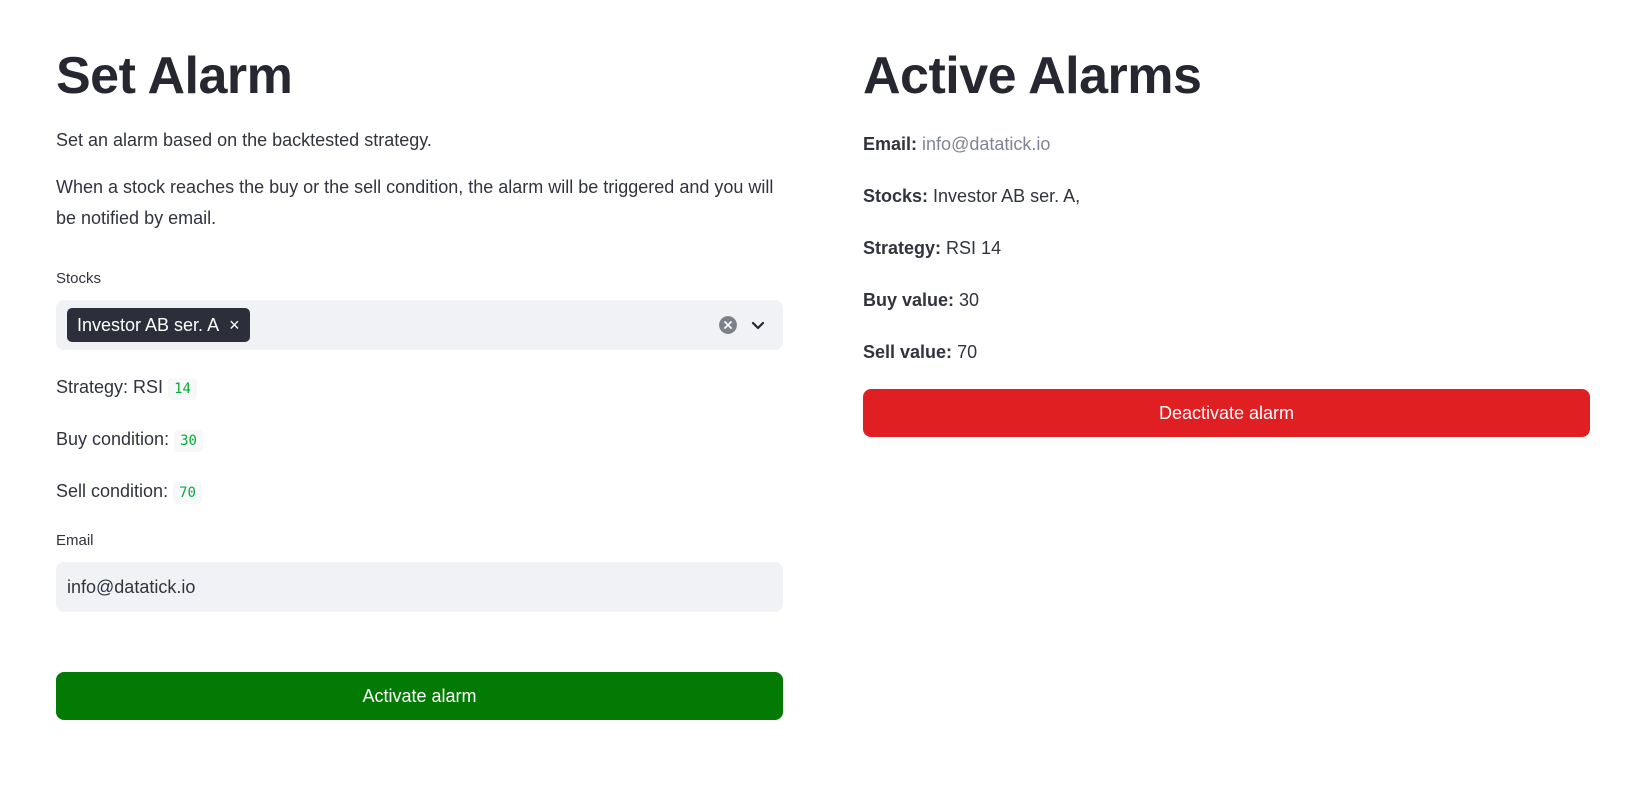  I want to click on active-strategy-row: Strategy: RSI 14, so click(932, 248).